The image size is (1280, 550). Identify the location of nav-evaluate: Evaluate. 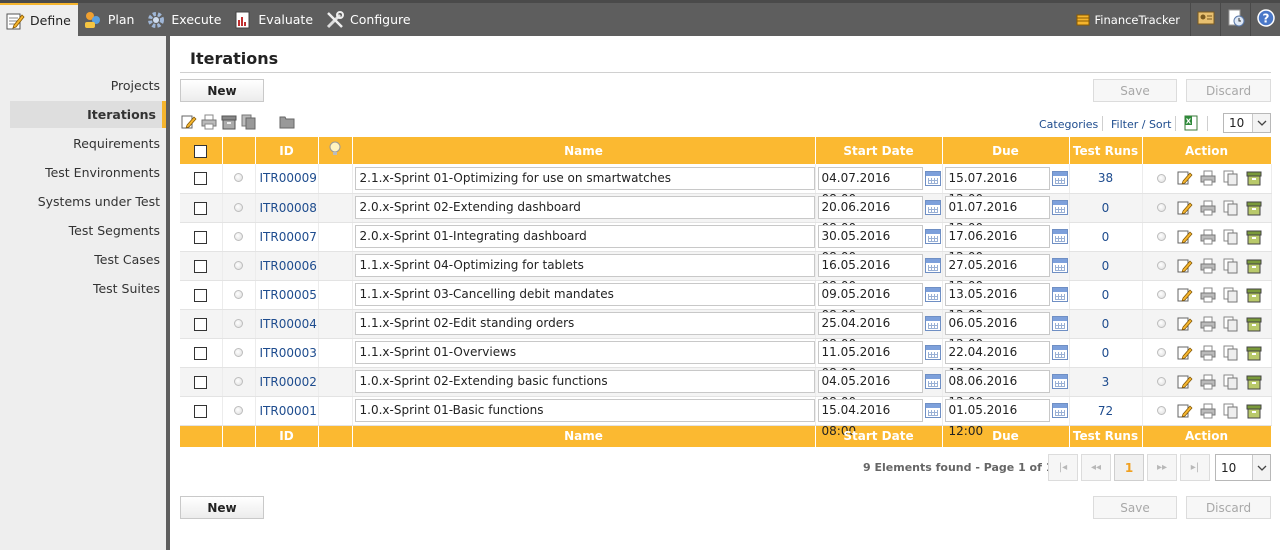
(274, 19).